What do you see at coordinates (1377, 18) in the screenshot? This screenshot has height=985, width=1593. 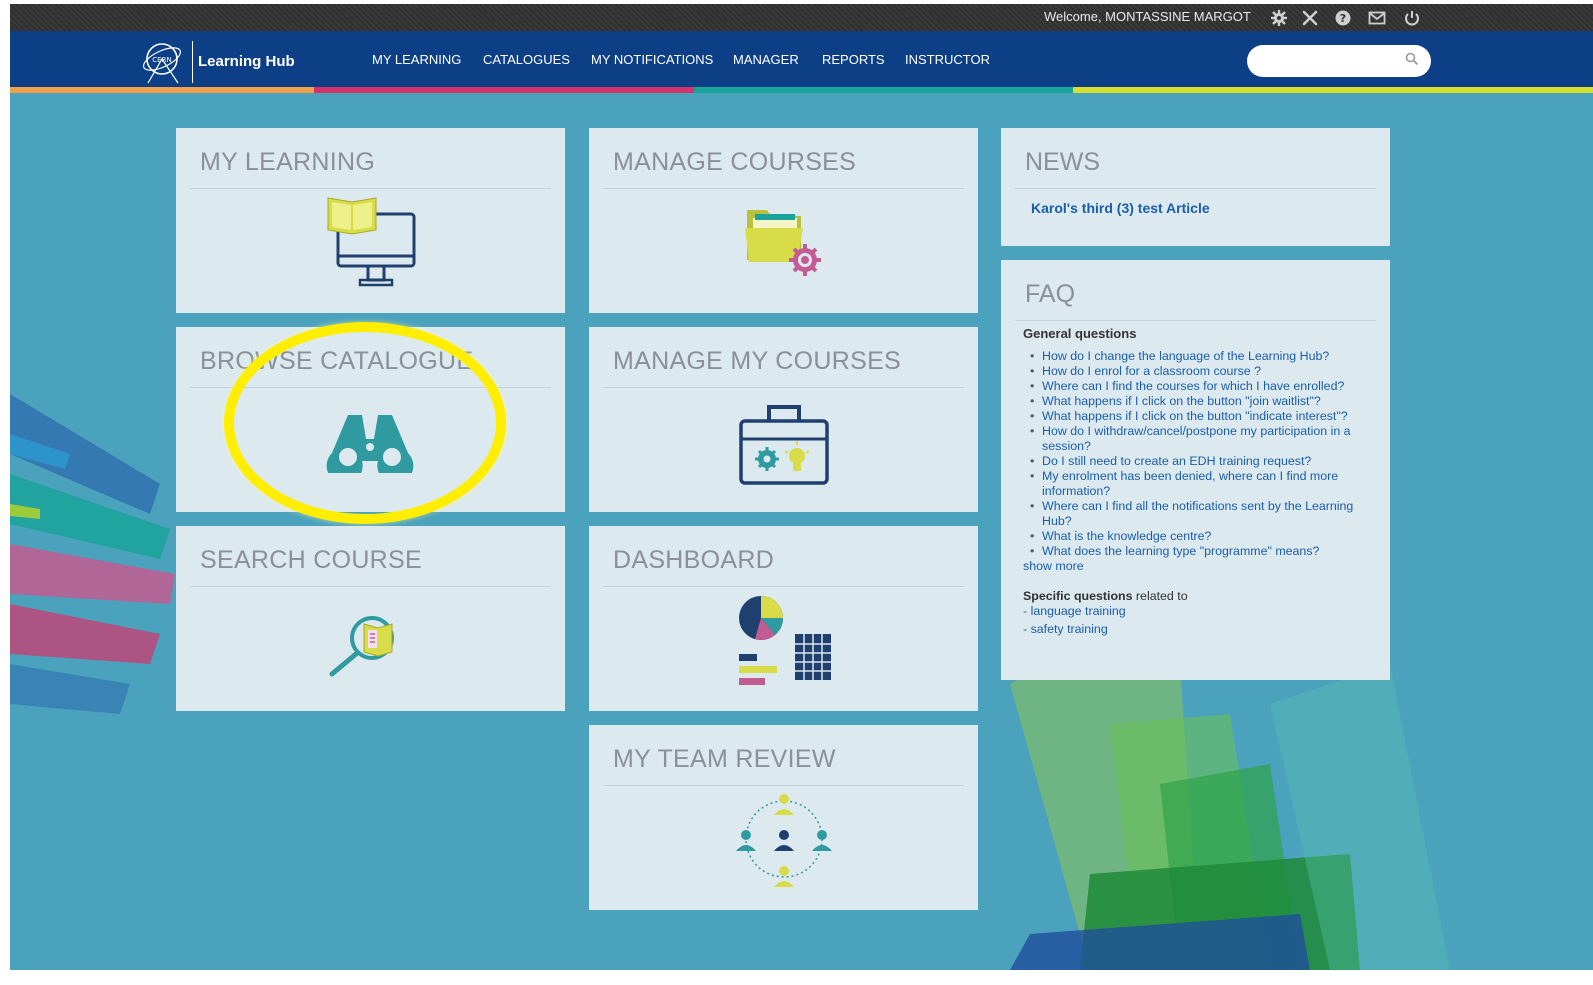 I see `mail-icon` at bounding box center [1377, 18].